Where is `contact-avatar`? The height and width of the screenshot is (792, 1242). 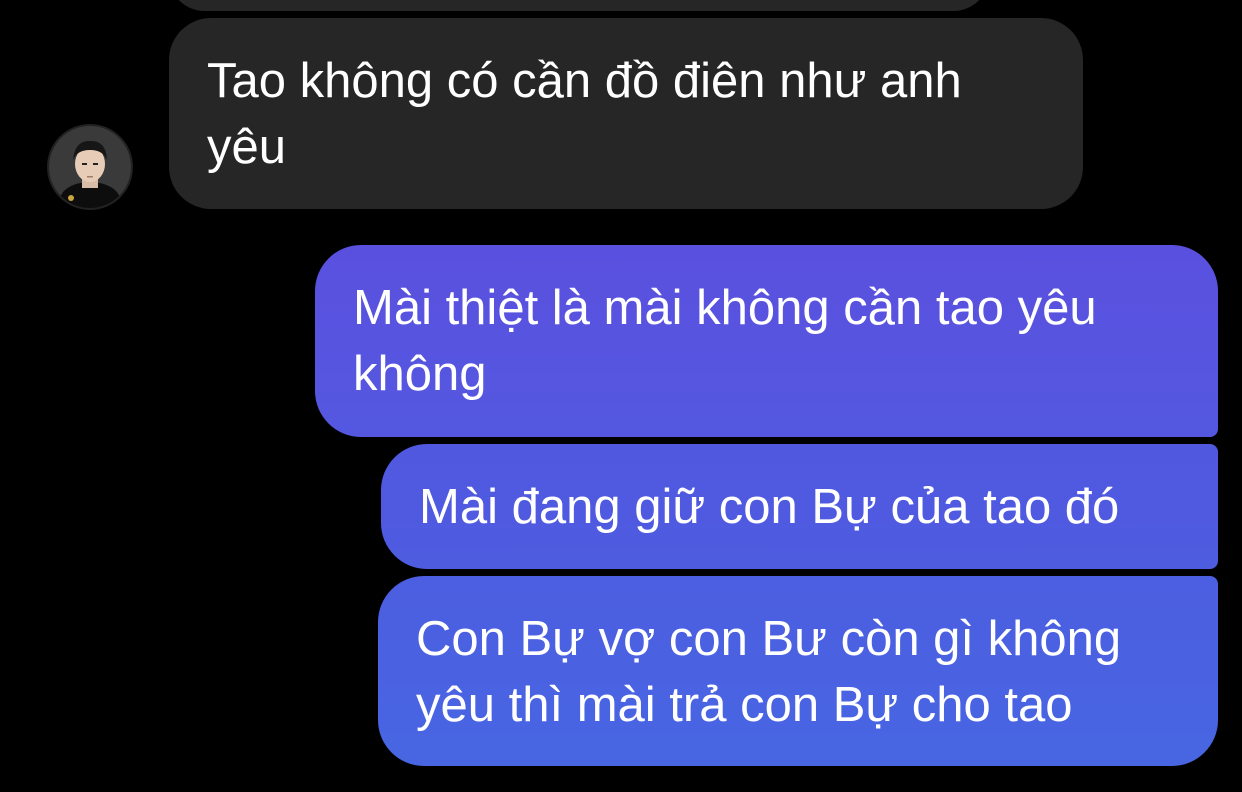
contact-avatar is located at coordinates (90, 167).